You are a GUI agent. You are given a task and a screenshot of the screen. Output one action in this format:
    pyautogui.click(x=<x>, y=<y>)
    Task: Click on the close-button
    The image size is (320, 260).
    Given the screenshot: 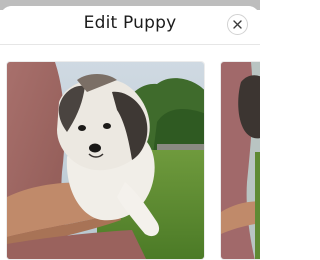 What is the action you would take?
    pyautogui.click(x=237, y=24)
    